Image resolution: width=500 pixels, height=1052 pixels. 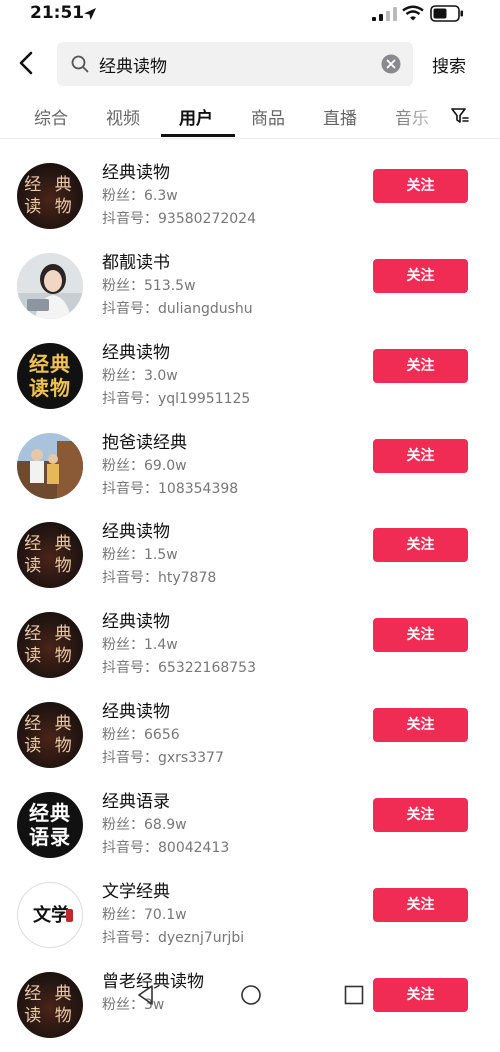 What do you see at coordinates (446, 13) in the screenshot?
I see `battery-icon` at bounding box center [446, 13].